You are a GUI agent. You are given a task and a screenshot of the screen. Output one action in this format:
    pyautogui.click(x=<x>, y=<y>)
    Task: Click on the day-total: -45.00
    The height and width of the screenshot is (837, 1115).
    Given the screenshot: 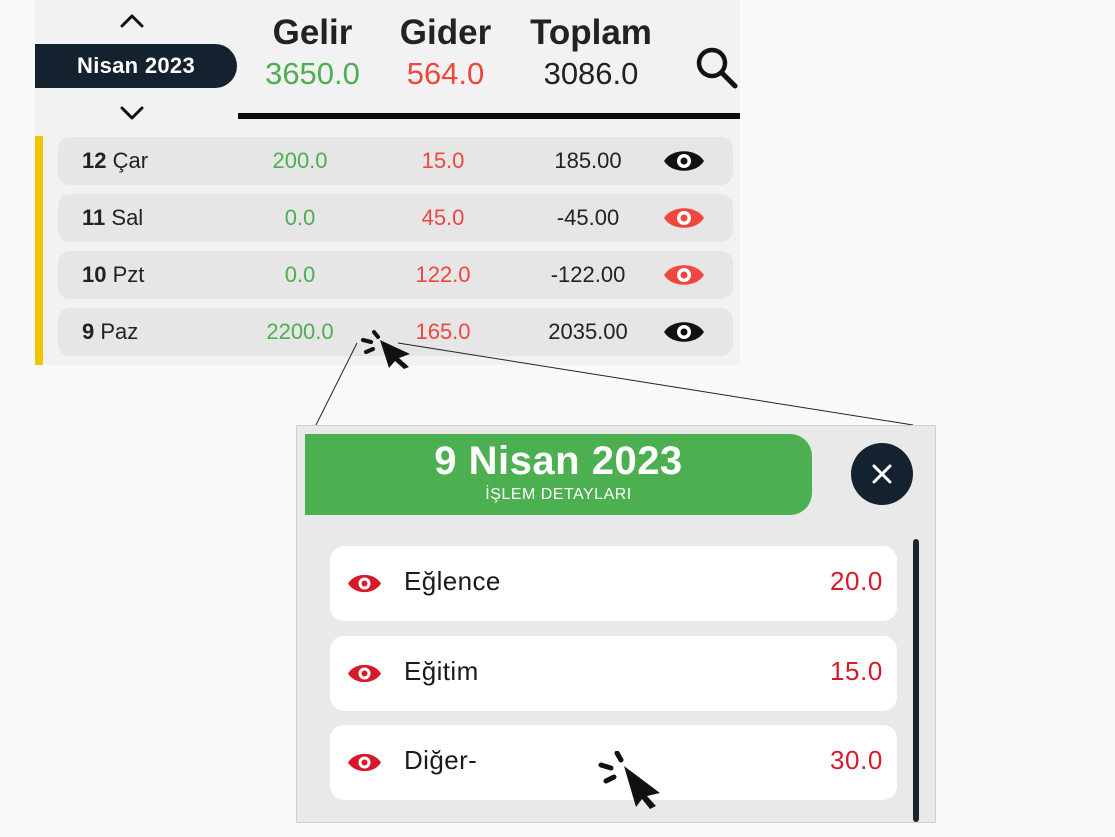 What is the action you would take?
    pyautogui.click(x=588, y=217)
    